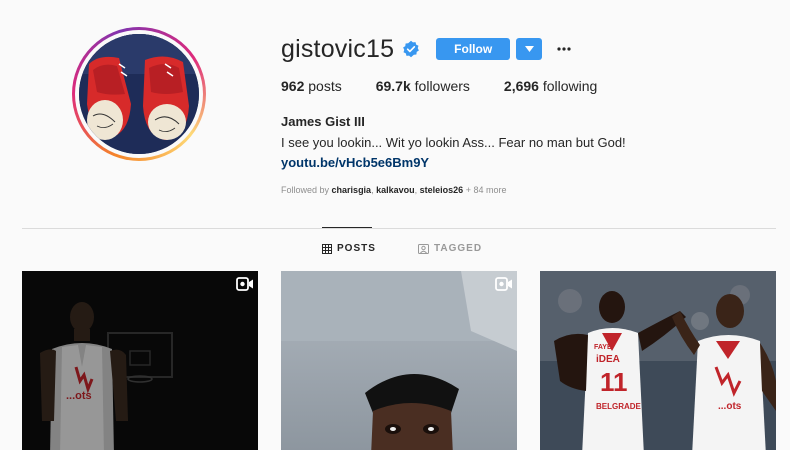  I want to click on following-stat: 2,696 following, so click(550, 86).